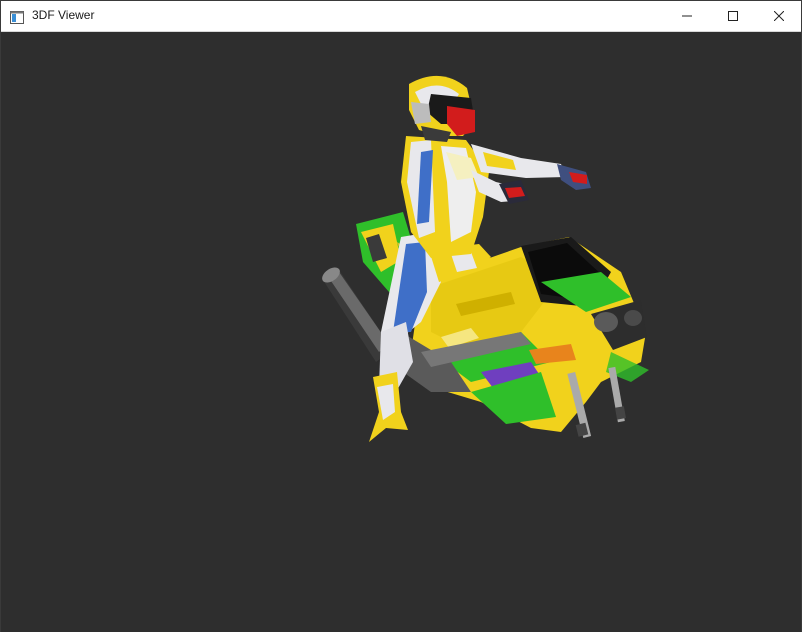 The height and width of the screenshot is (632, 802). I want to click on window-title: 3DF Viewer, so click(63, 15).